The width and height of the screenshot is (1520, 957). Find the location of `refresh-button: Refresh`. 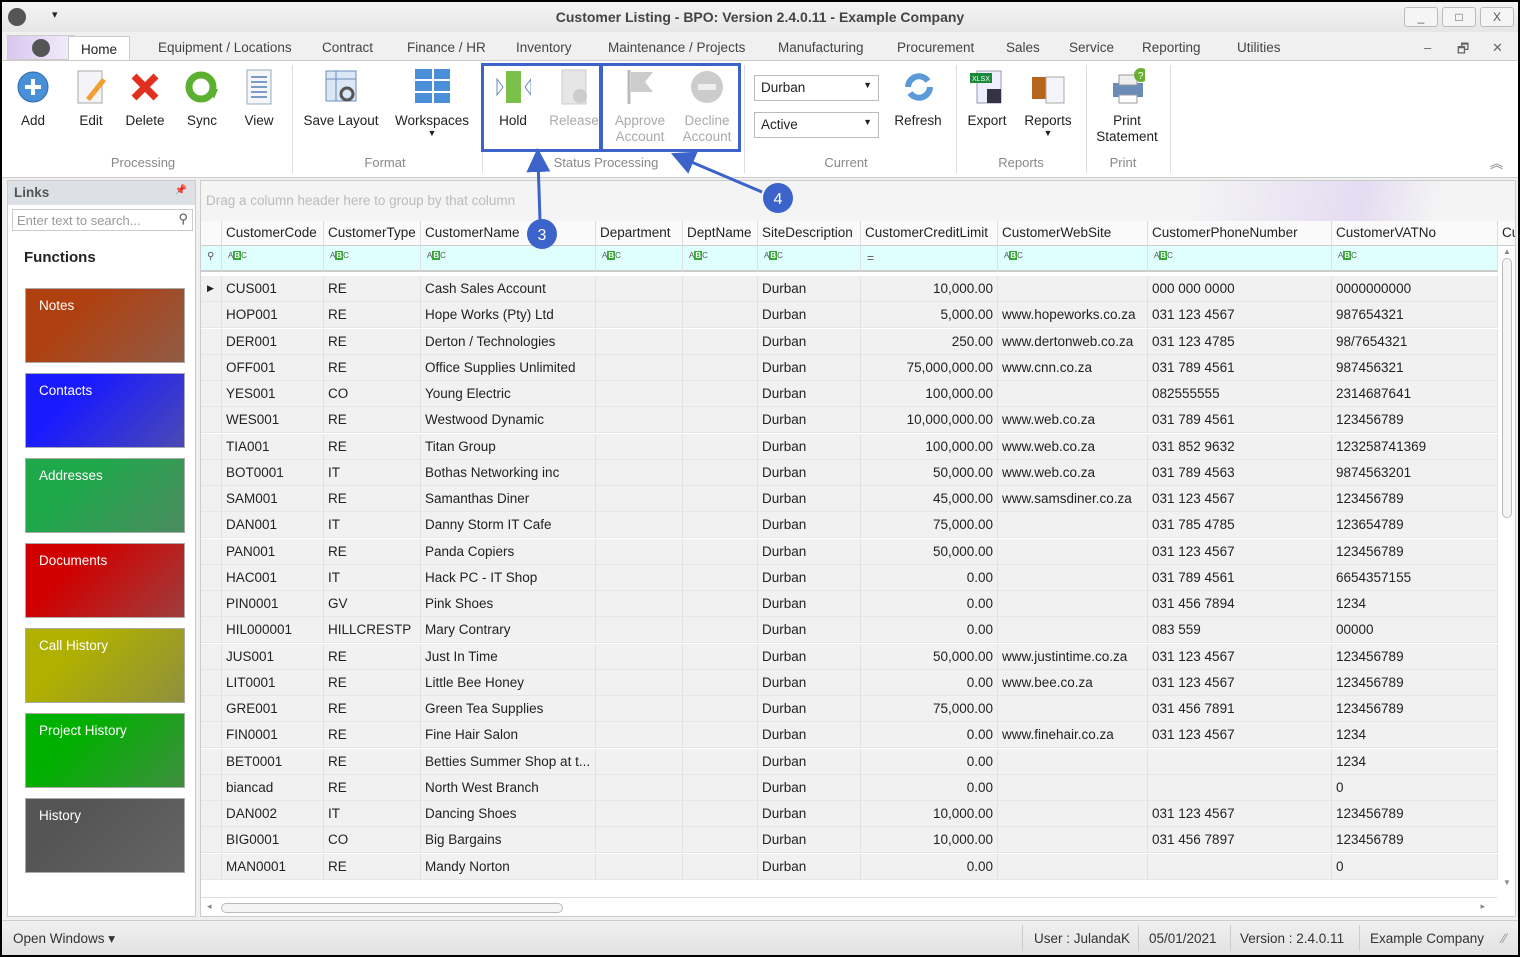

refresh-button: Refresh is located at coordinates (918, 96).